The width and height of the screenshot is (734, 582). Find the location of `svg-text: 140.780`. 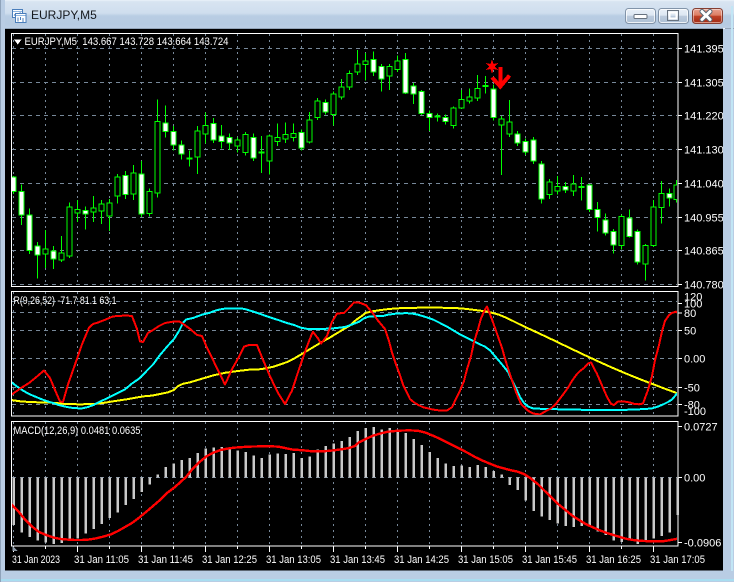

svg-text: 140.780 is located at coordinates (704, 286).